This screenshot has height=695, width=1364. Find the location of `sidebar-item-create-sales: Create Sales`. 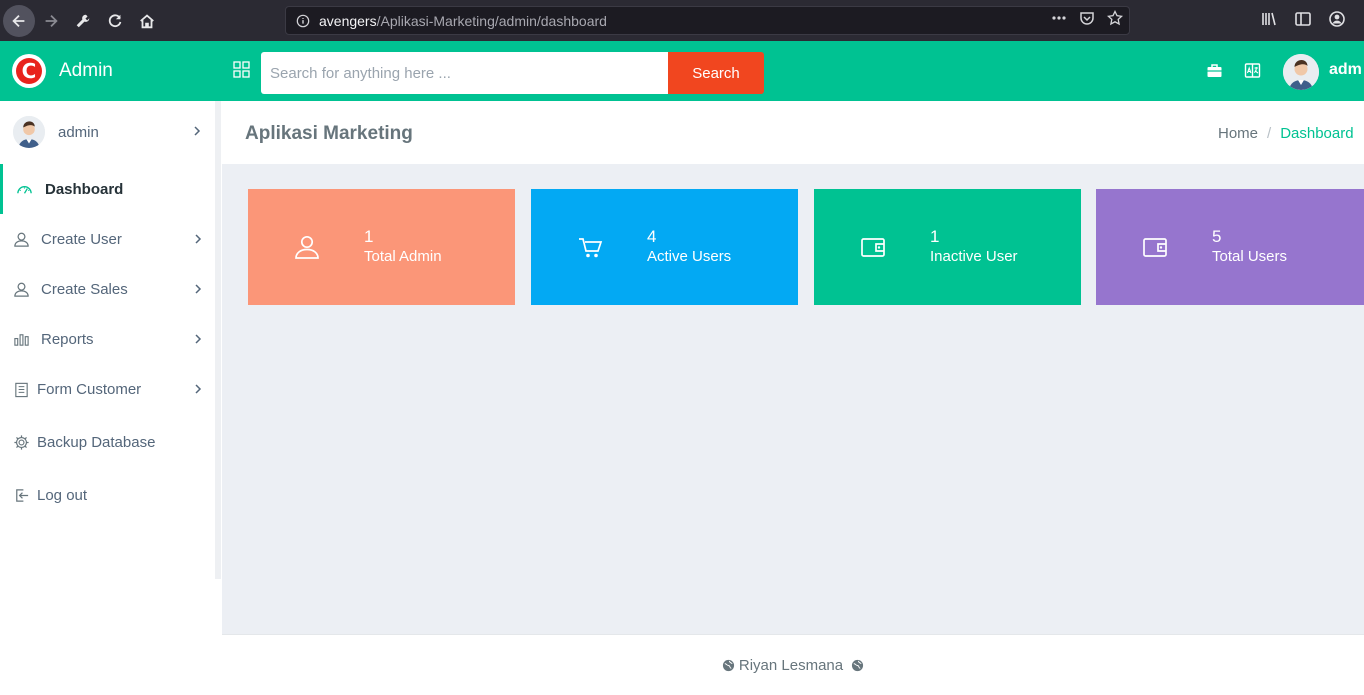

sidebar-item-create-sales: Create Sales is located at coordinates (107, 289).